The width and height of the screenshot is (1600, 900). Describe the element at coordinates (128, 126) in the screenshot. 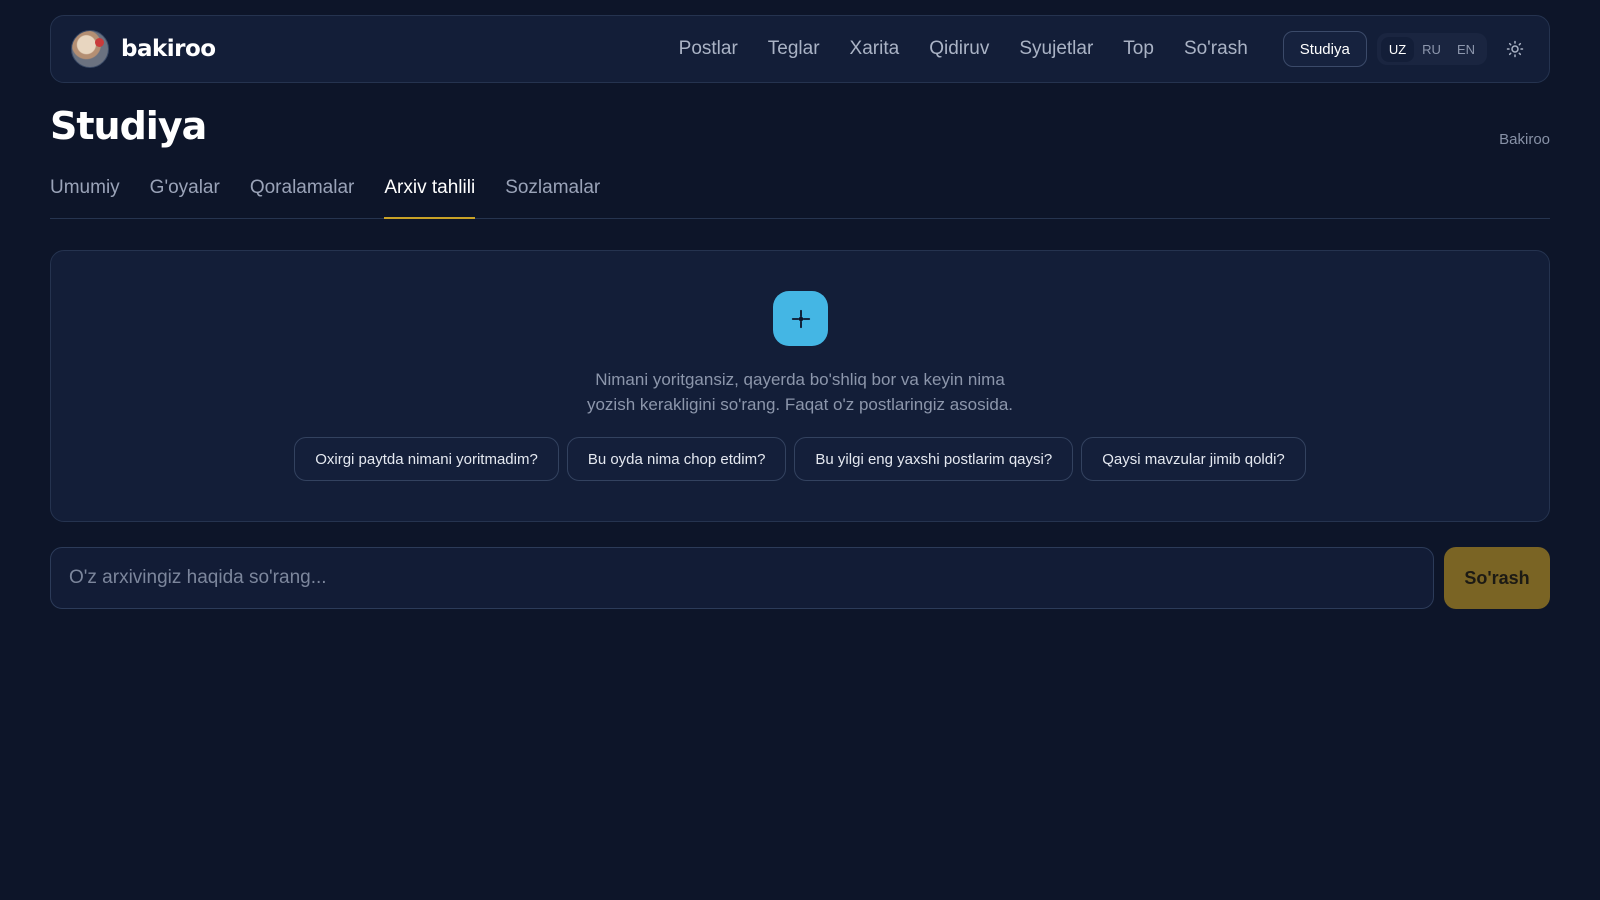

I see `page-title: Studiya` at that location.